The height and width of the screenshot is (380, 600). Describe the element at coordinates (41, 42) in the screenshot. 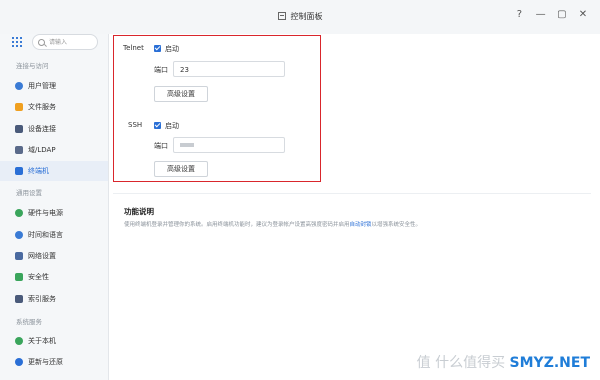

I see `search-icon` at that location.